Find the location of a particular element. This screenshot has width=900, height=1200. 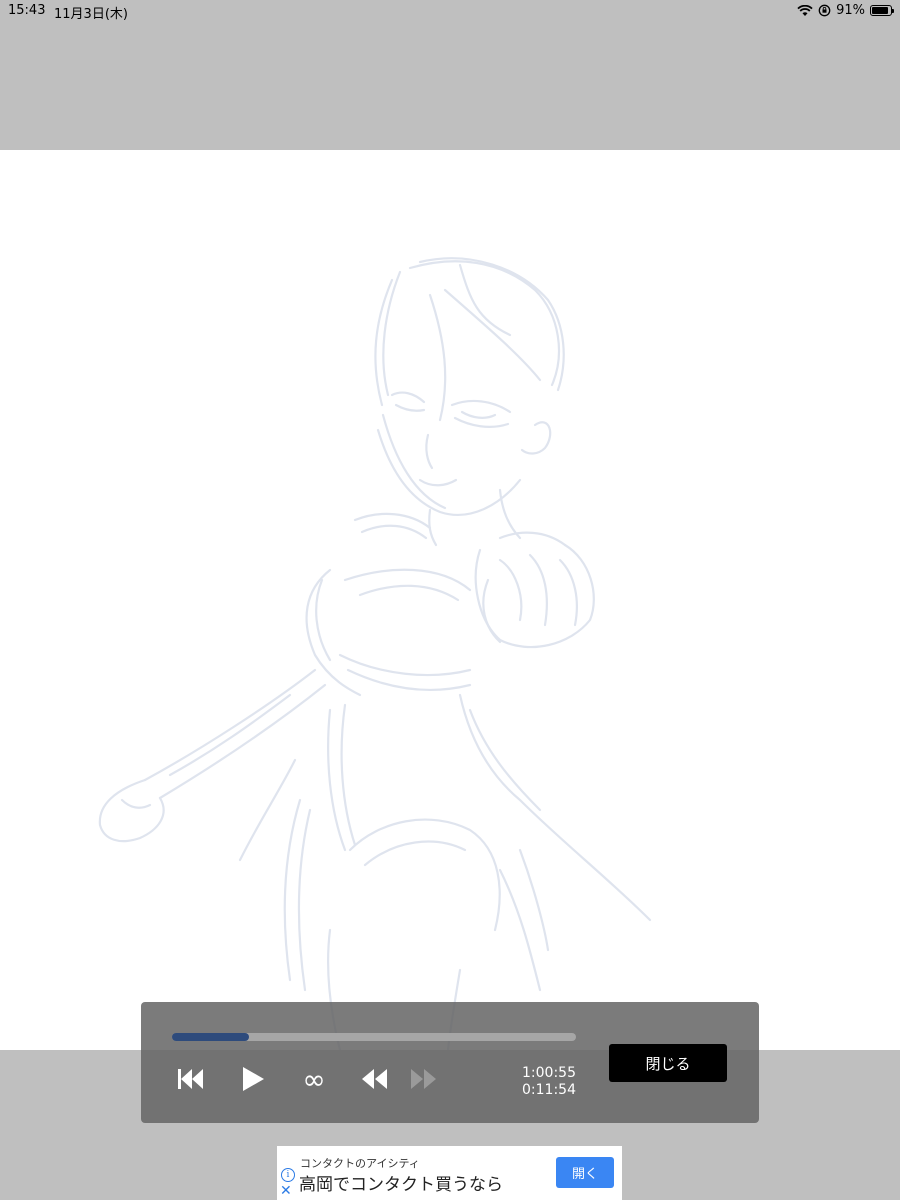

ad-open-button: 開く is located at coordinates (585, 1172).